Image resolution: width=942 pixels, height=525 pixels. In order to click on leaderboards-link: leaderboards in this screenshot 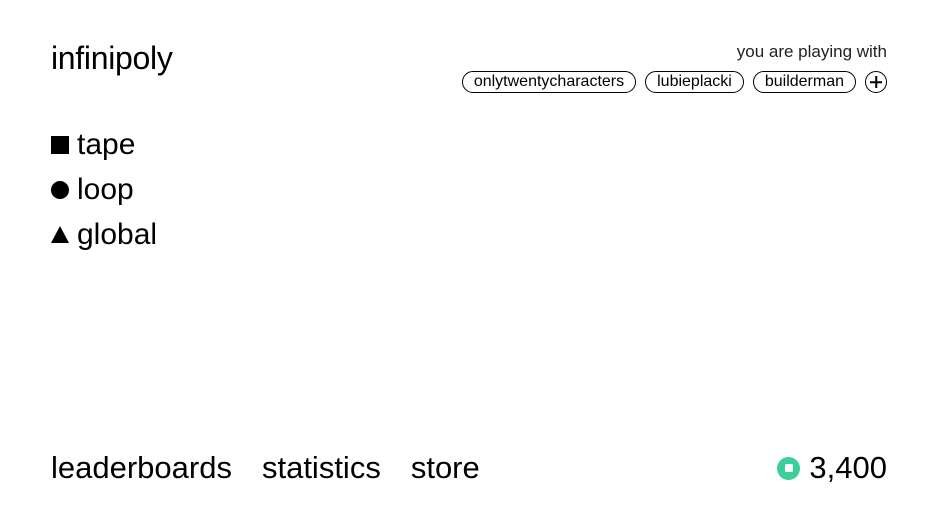, I will do `click(141, 468)`.